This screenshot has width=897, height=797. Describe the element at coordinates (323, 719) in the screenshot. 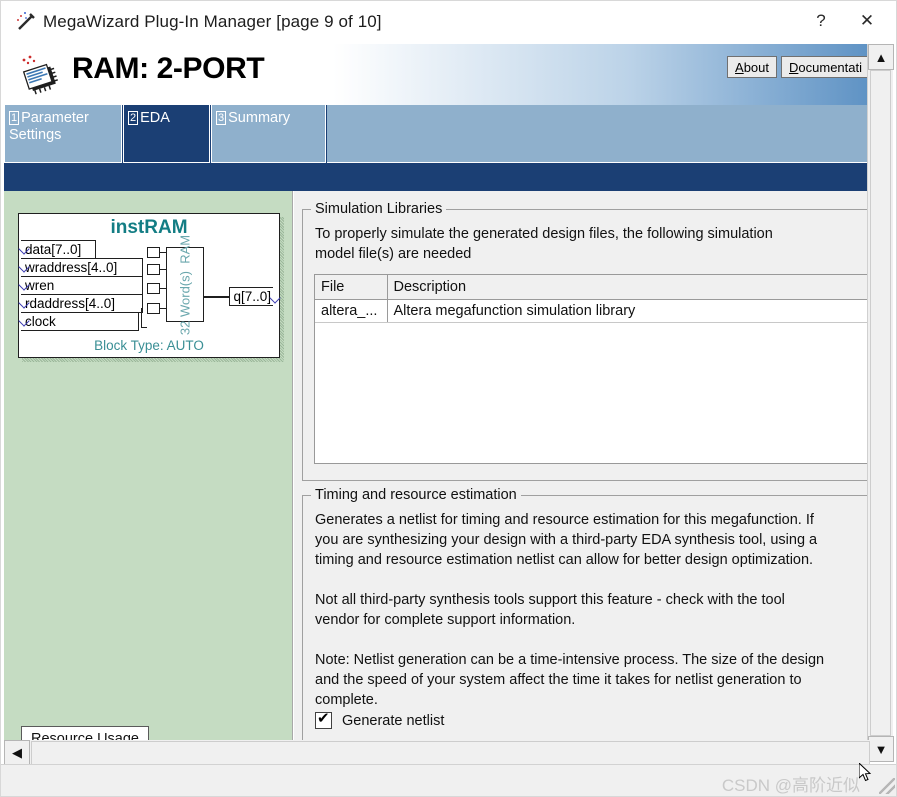

I see `generate-netlist-checkbox` at that location.